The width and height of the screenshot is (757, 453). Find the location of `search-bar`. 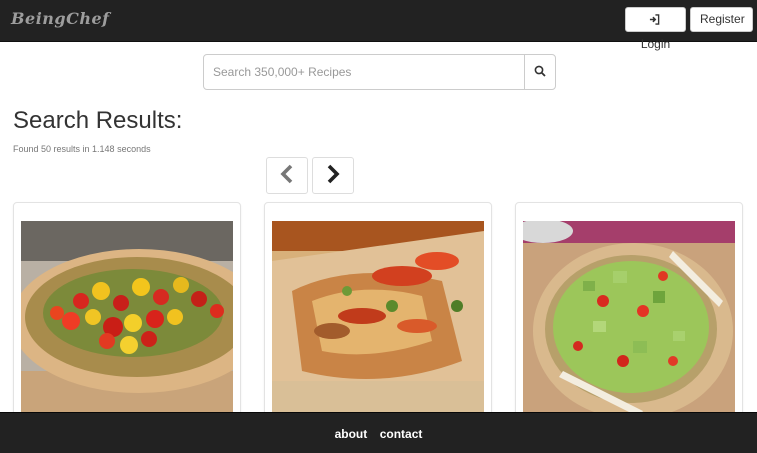

search-bar is located at coordinates (379, 72).